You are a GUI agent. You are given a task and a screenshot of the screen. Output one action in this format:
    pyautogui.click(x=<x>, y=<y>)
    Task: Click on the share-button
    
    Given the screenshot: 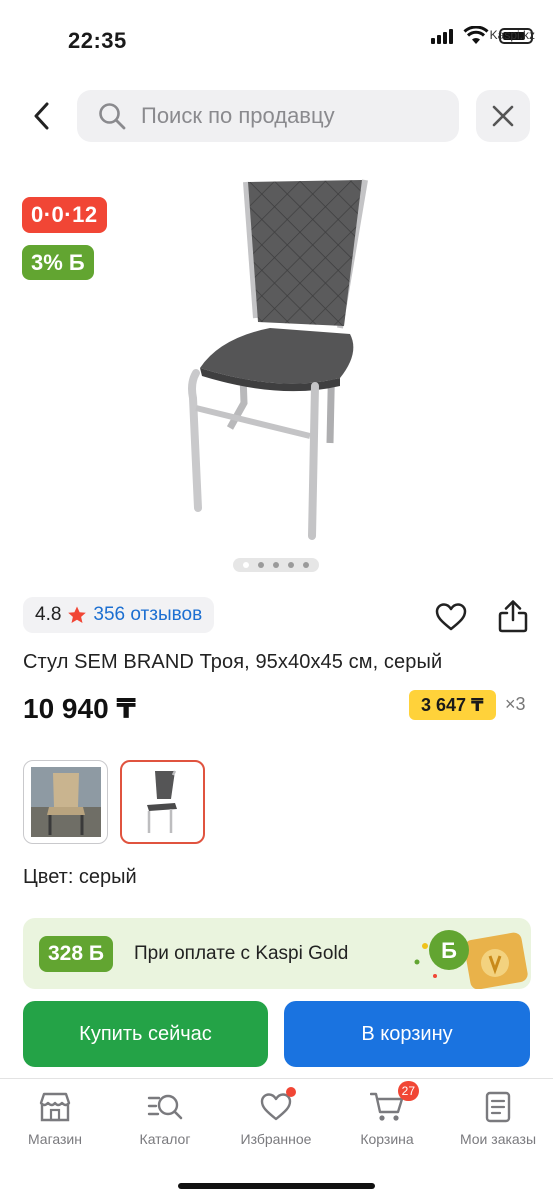 What is the action you would take?
    pyautogui.click(x=513, y=616)
    